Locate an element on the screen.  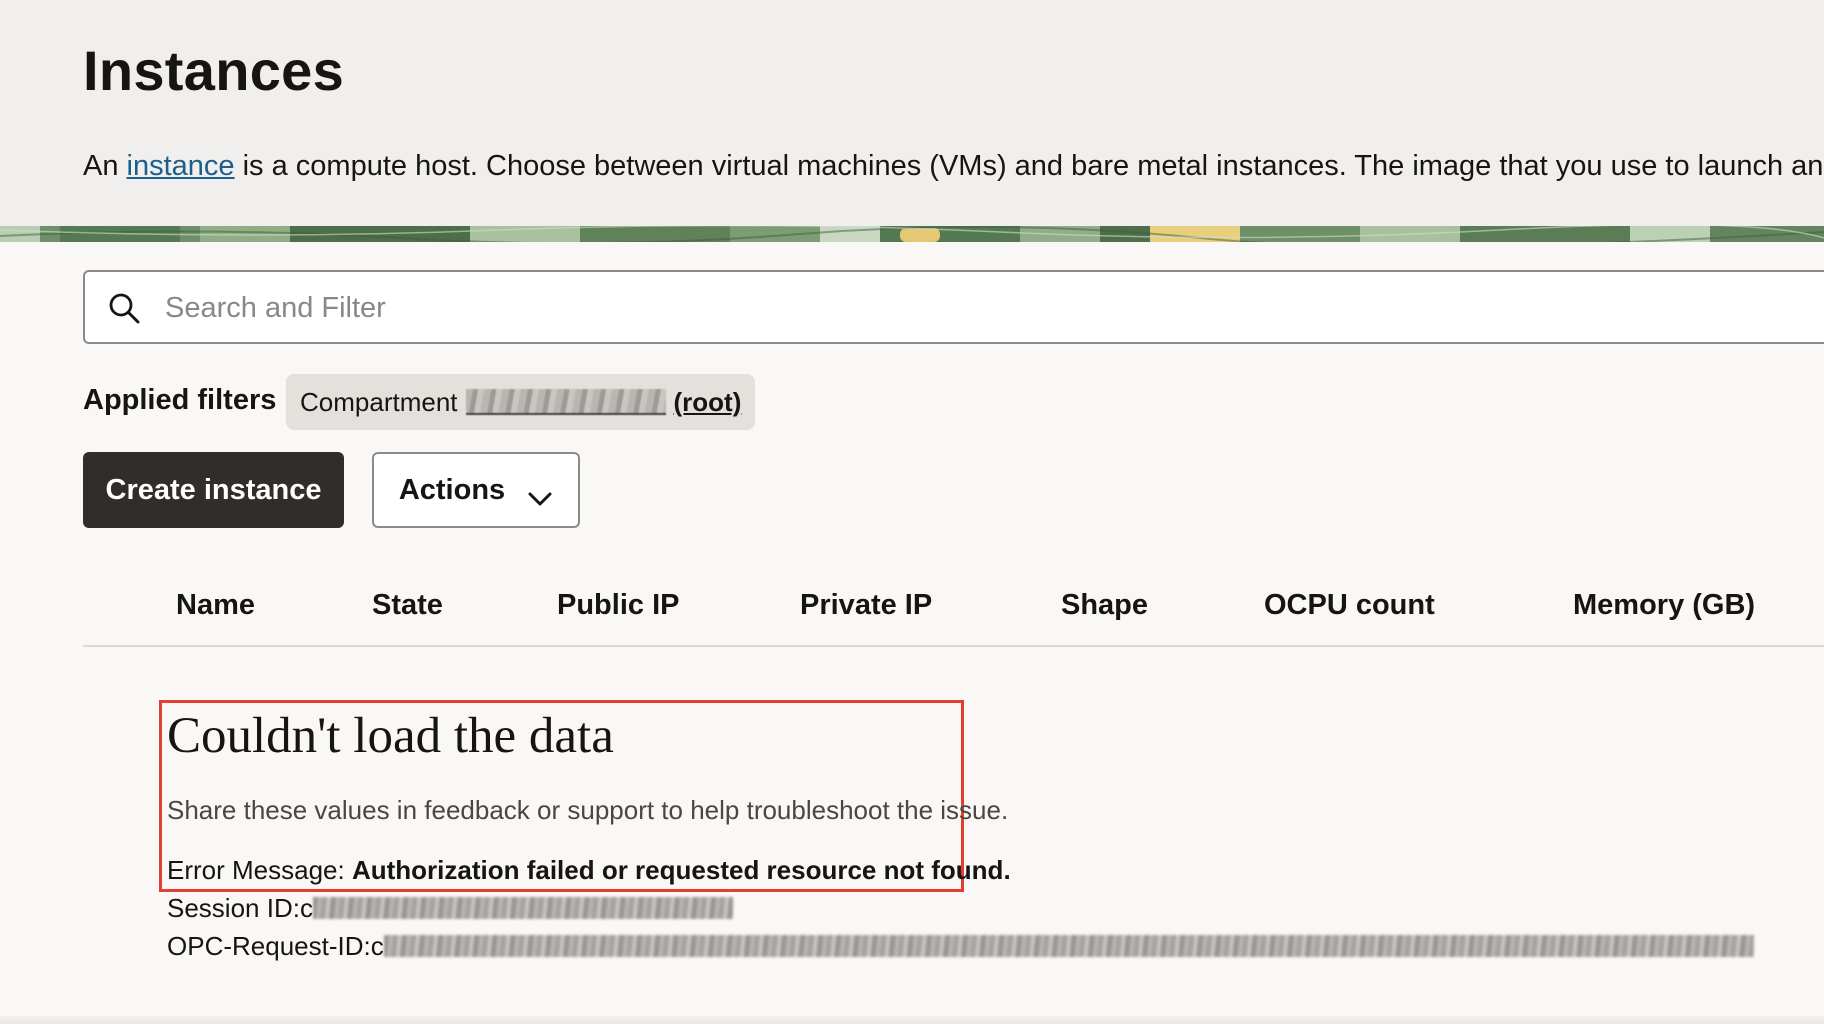
column-header-name: Name is located at coordinates (215, 605).